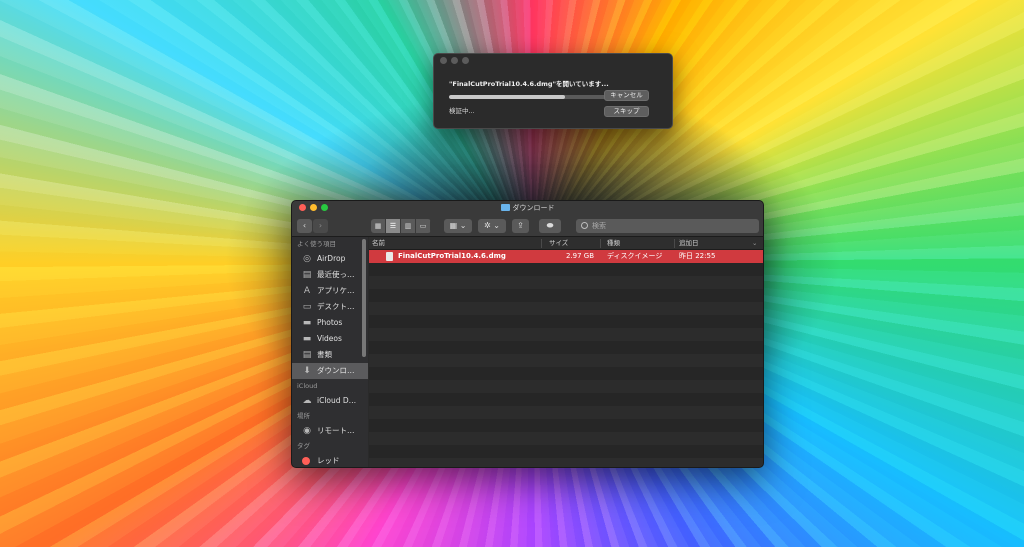 This screenshot has height=547, width=1024. What do you see at coordinates (307, 307) in the screenshot?
I see `desktop-icon: ▭` at bounding box center [307, 307].